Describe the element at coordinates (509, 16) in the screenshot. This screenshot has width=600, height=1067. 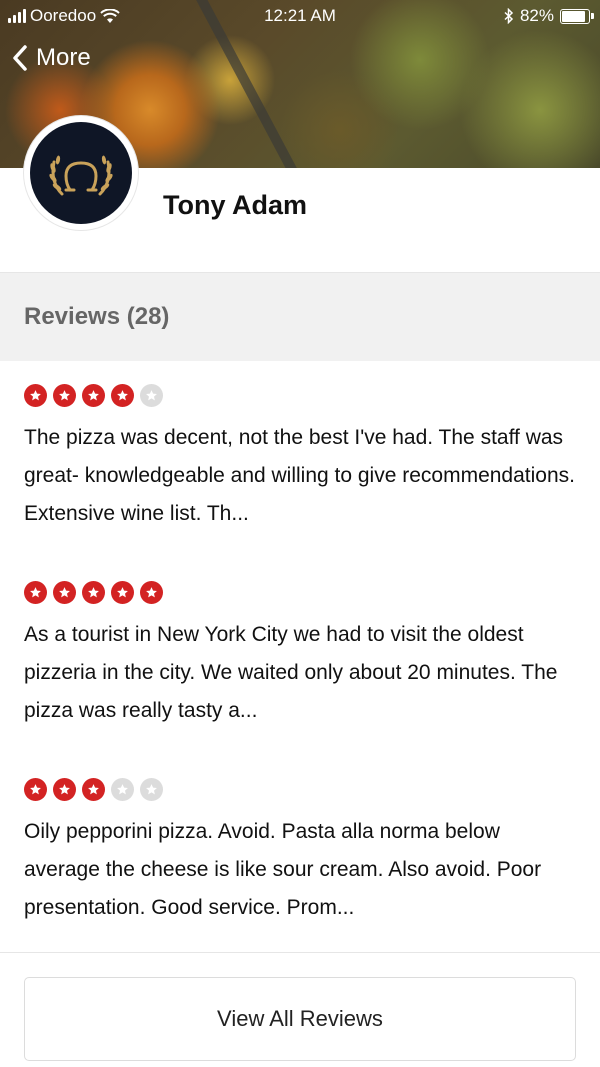
I see `bluetooth-icon` at that location.